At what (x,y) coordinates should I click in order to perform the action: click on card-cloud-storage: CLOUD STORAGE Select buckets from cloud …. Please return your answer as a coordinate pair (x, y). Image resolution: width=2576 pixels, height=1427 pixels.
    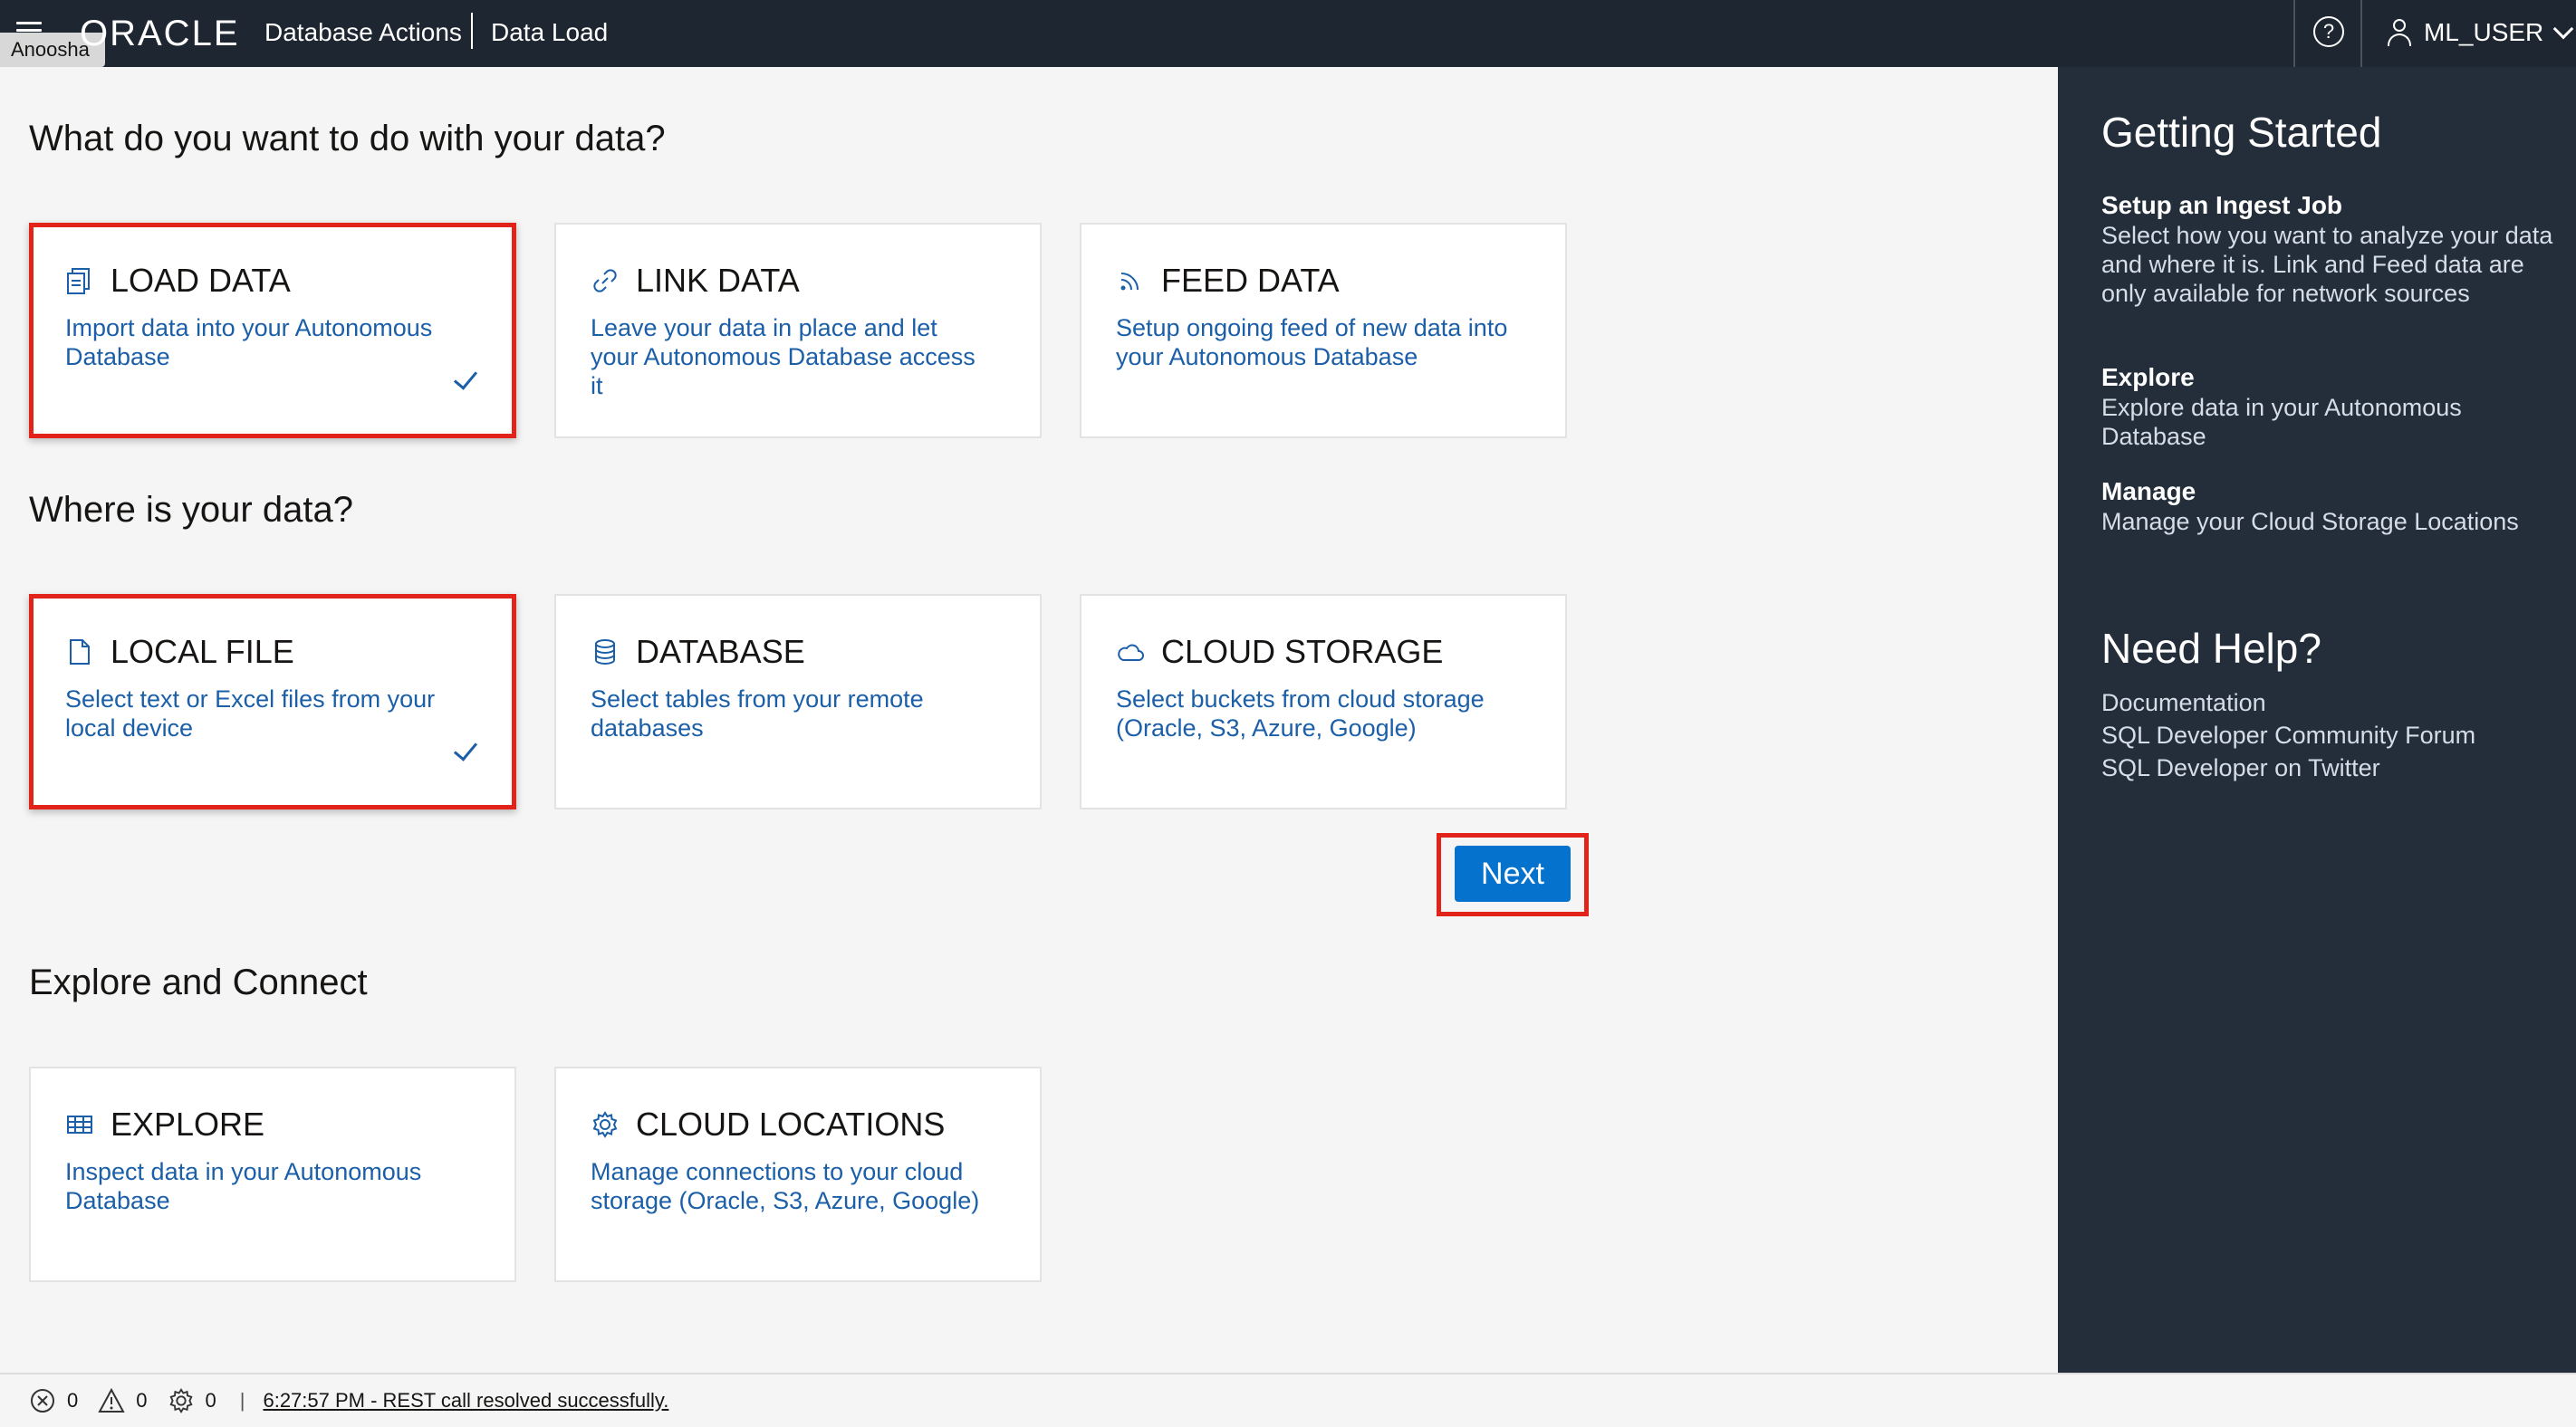
    Looking at the image, I should click on (1323, 701).